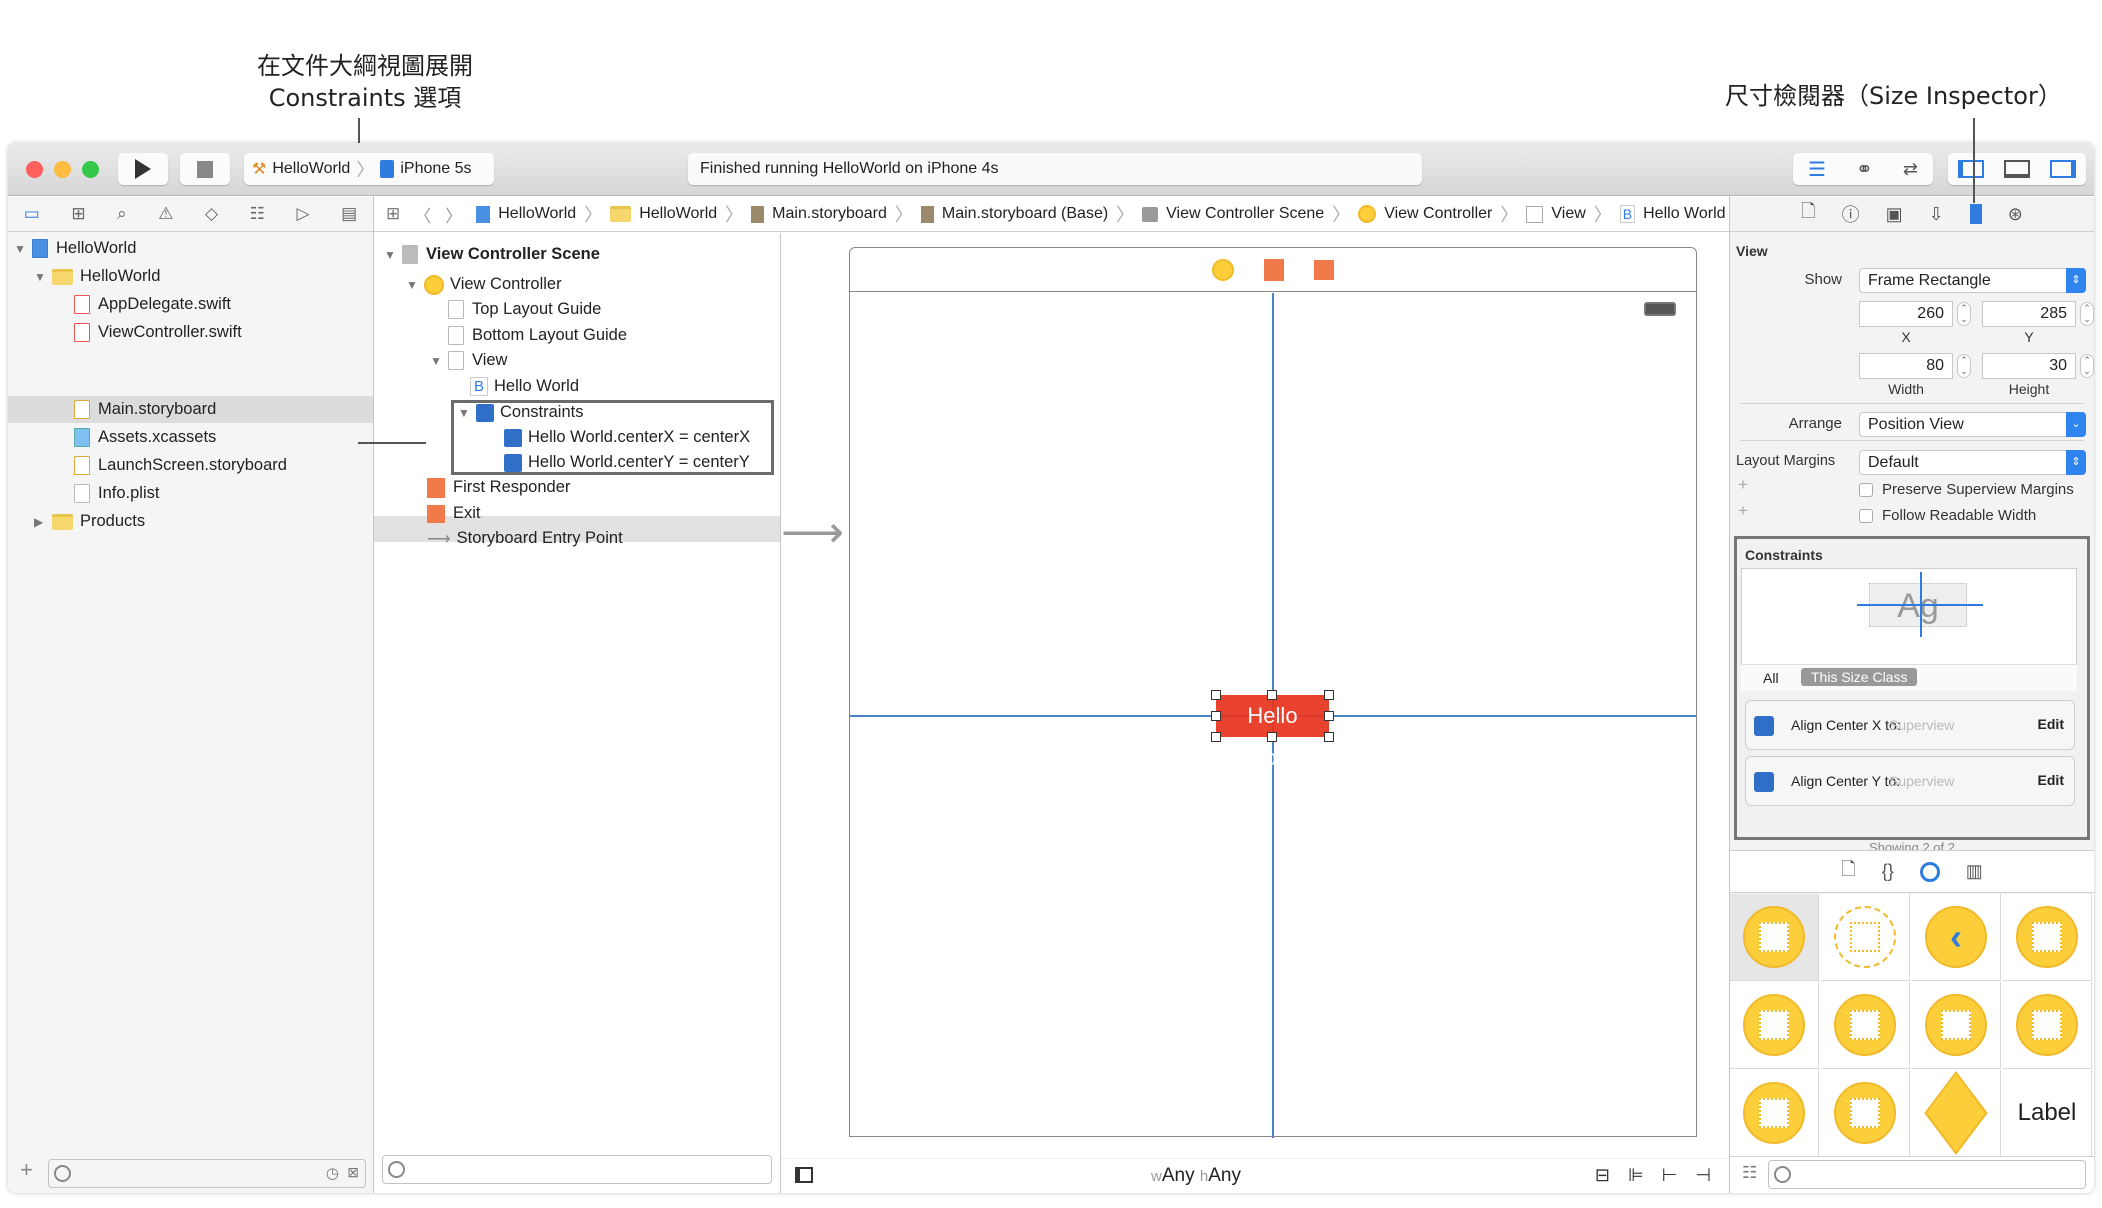 This screenshot has width=2102, height=1208. I want to click on file-template-icon: 🗋, so click(1848, 872).